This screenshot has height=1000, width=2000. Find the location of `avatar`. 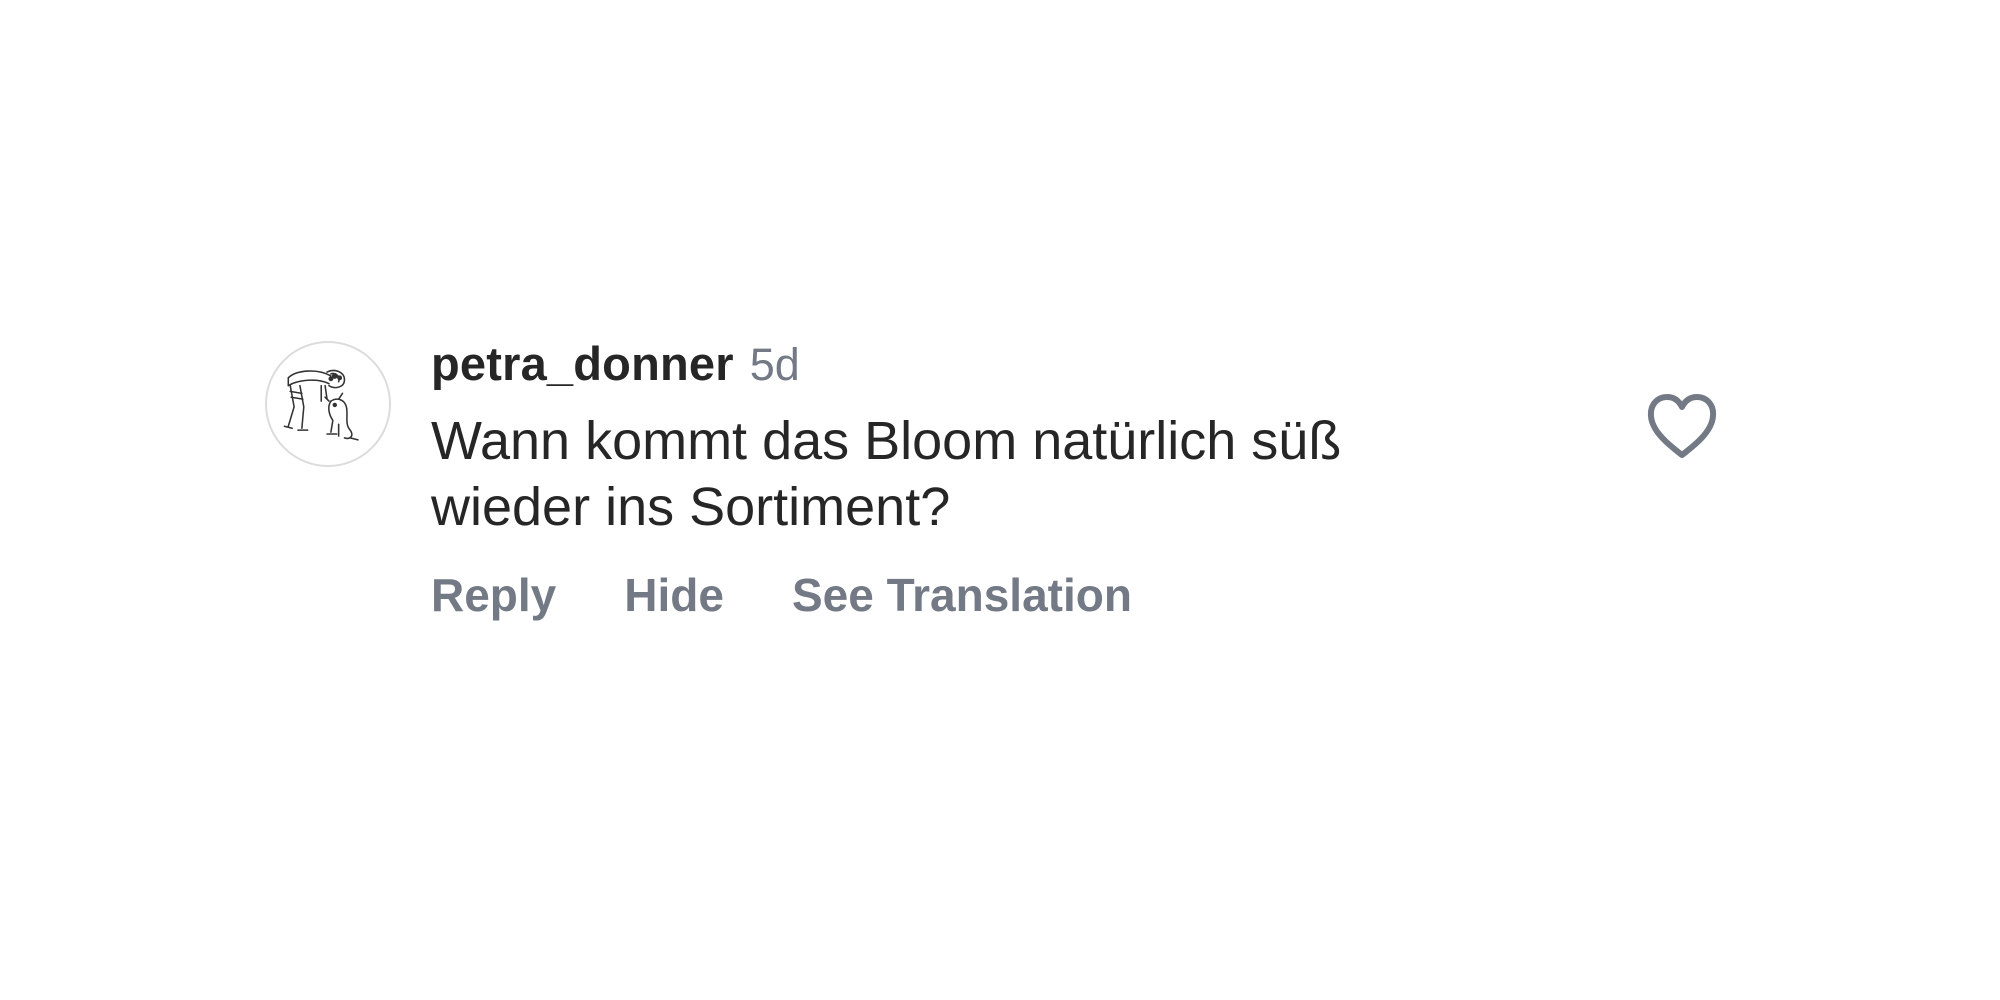

avatar is located at coordinates (328, 404).